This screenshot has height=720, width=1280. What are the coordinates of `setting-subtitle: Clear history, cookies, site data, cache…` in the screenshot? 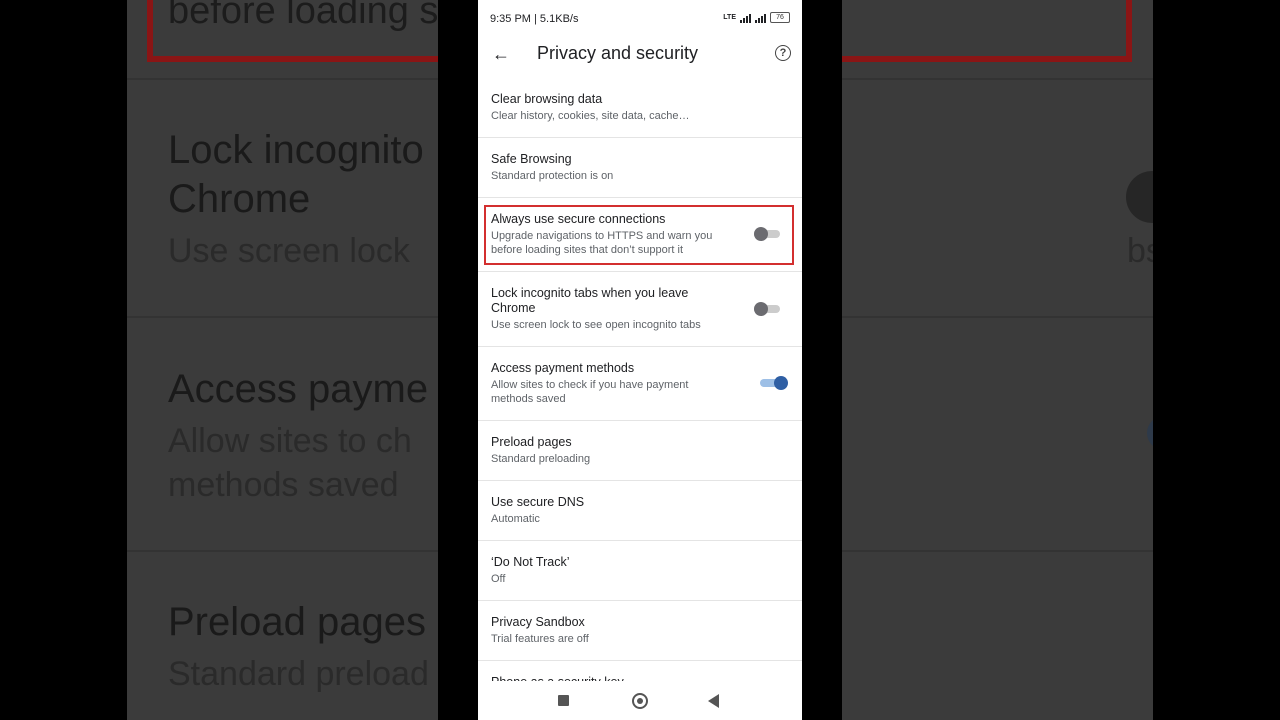 It's located at (590, 116).